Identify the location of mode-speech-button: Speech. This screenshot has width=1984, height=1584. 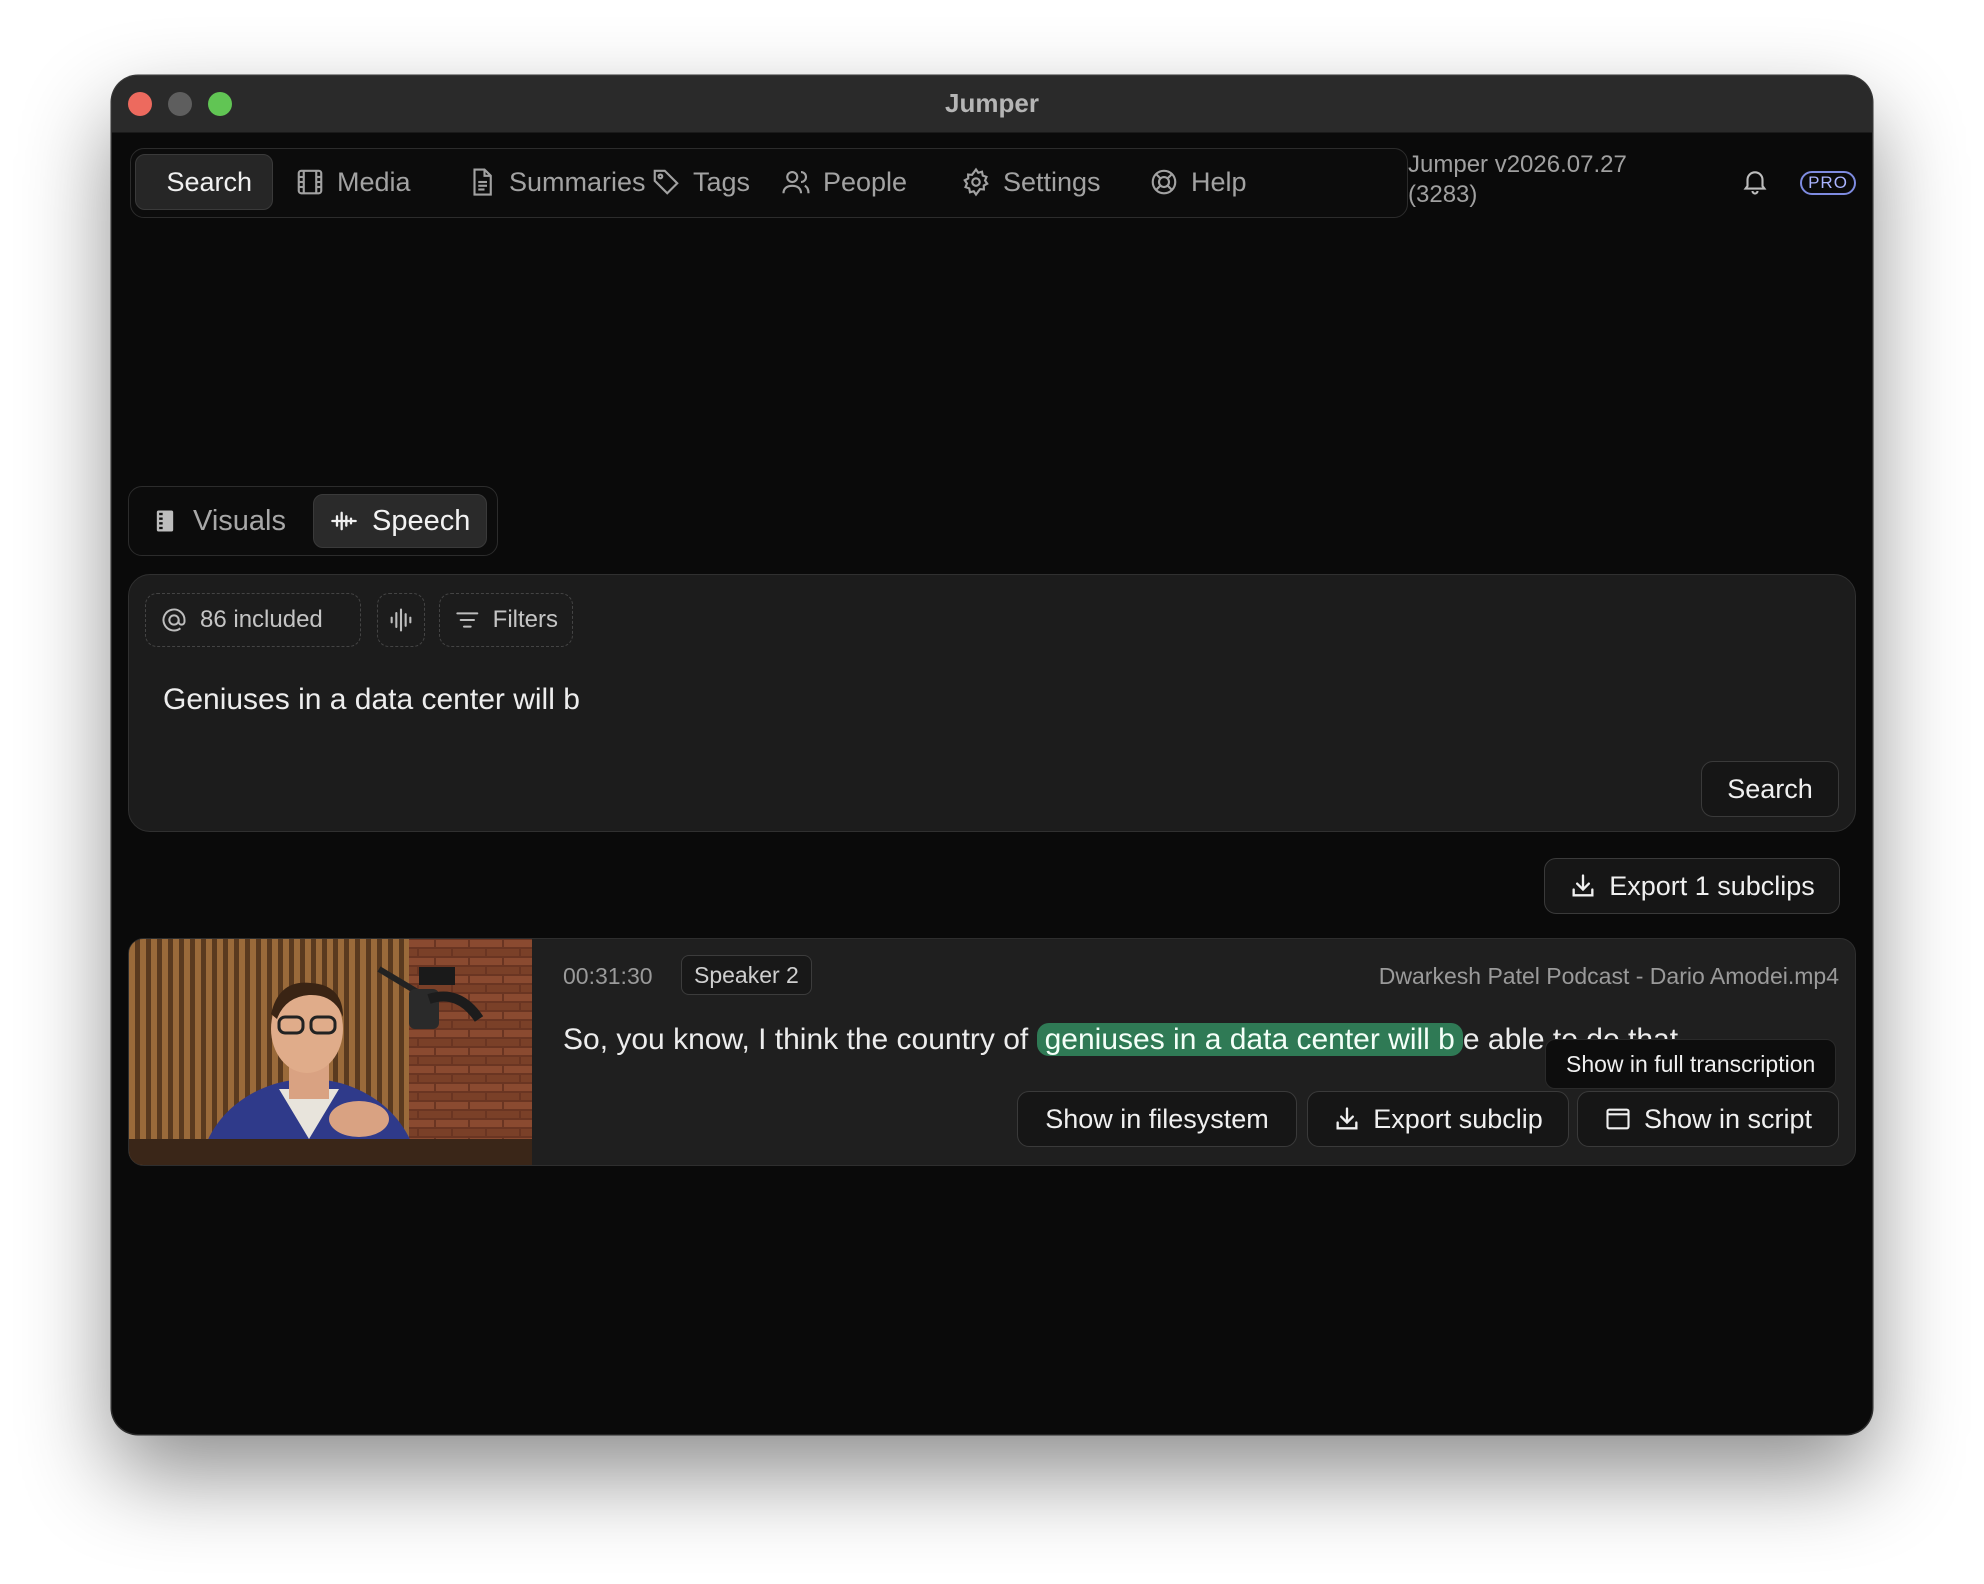
(400, 521).